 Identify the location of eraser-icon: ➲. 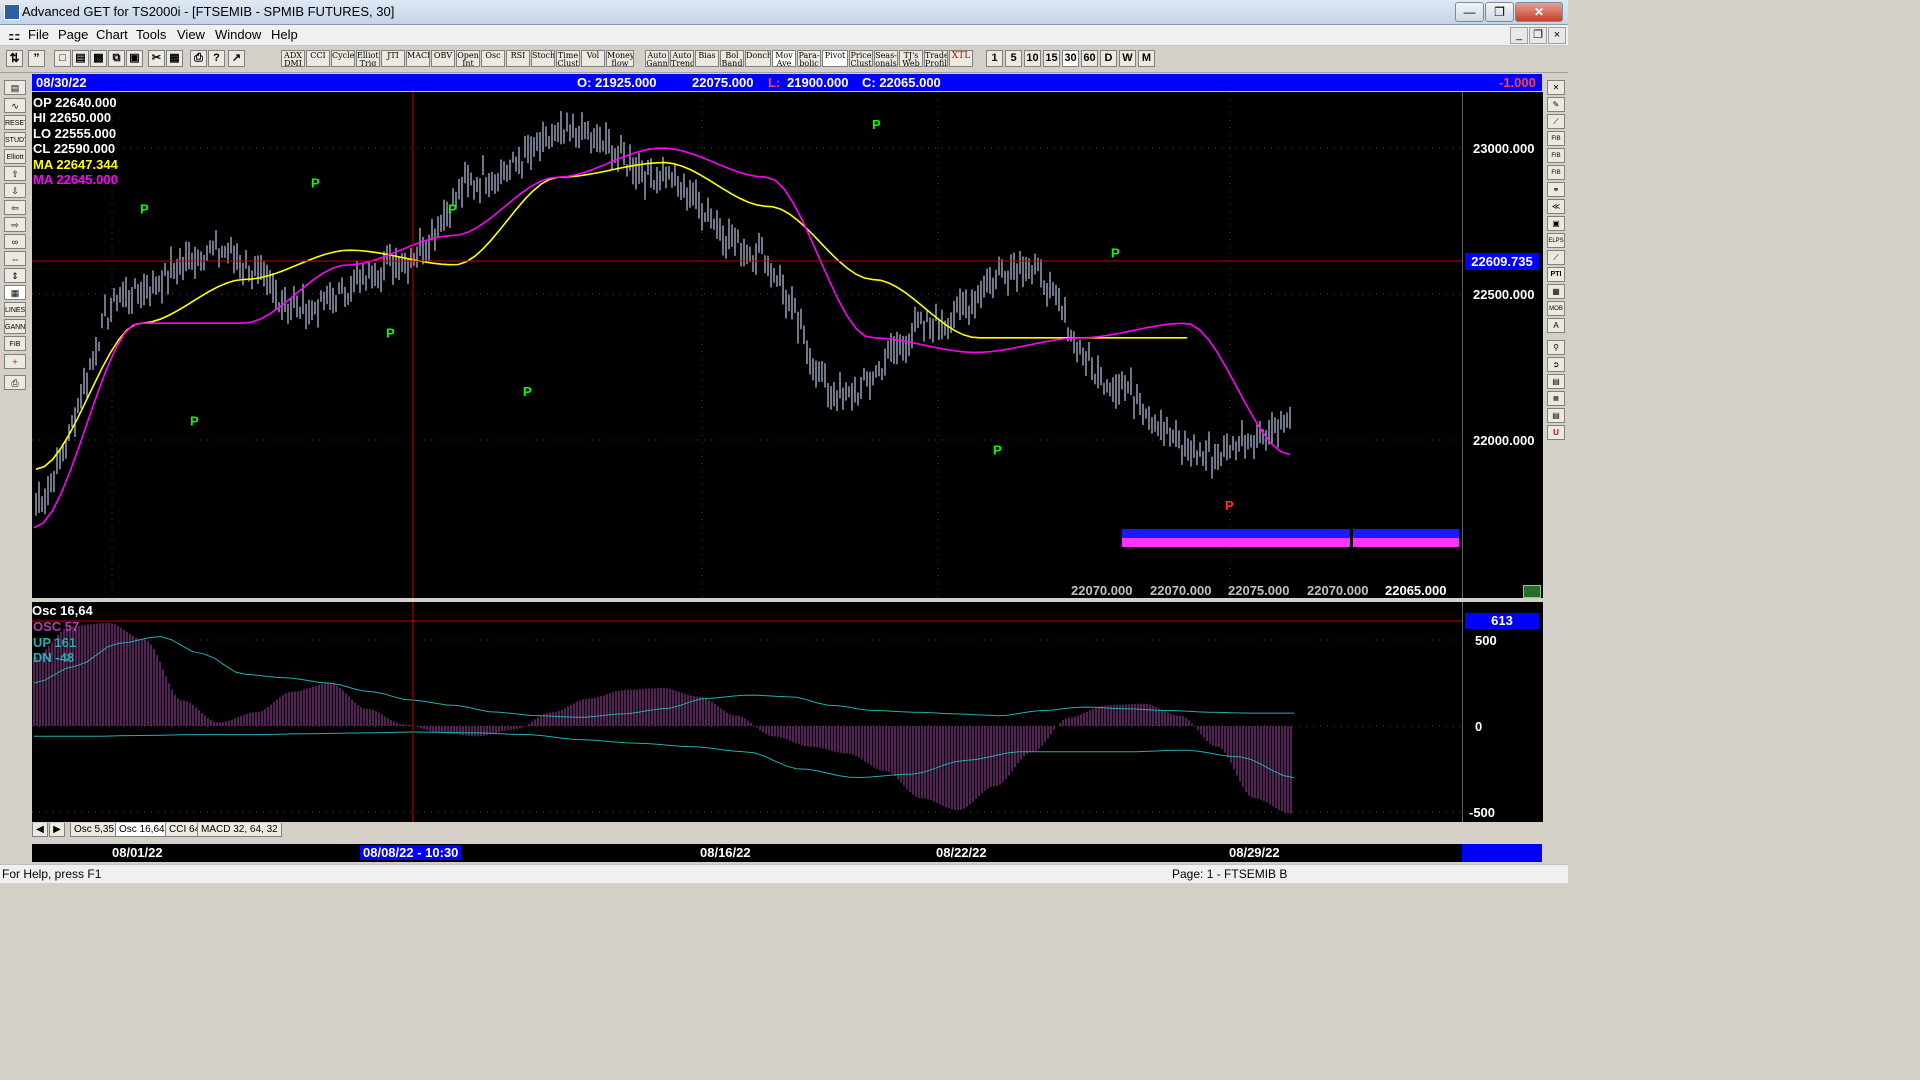
(1556, 364).